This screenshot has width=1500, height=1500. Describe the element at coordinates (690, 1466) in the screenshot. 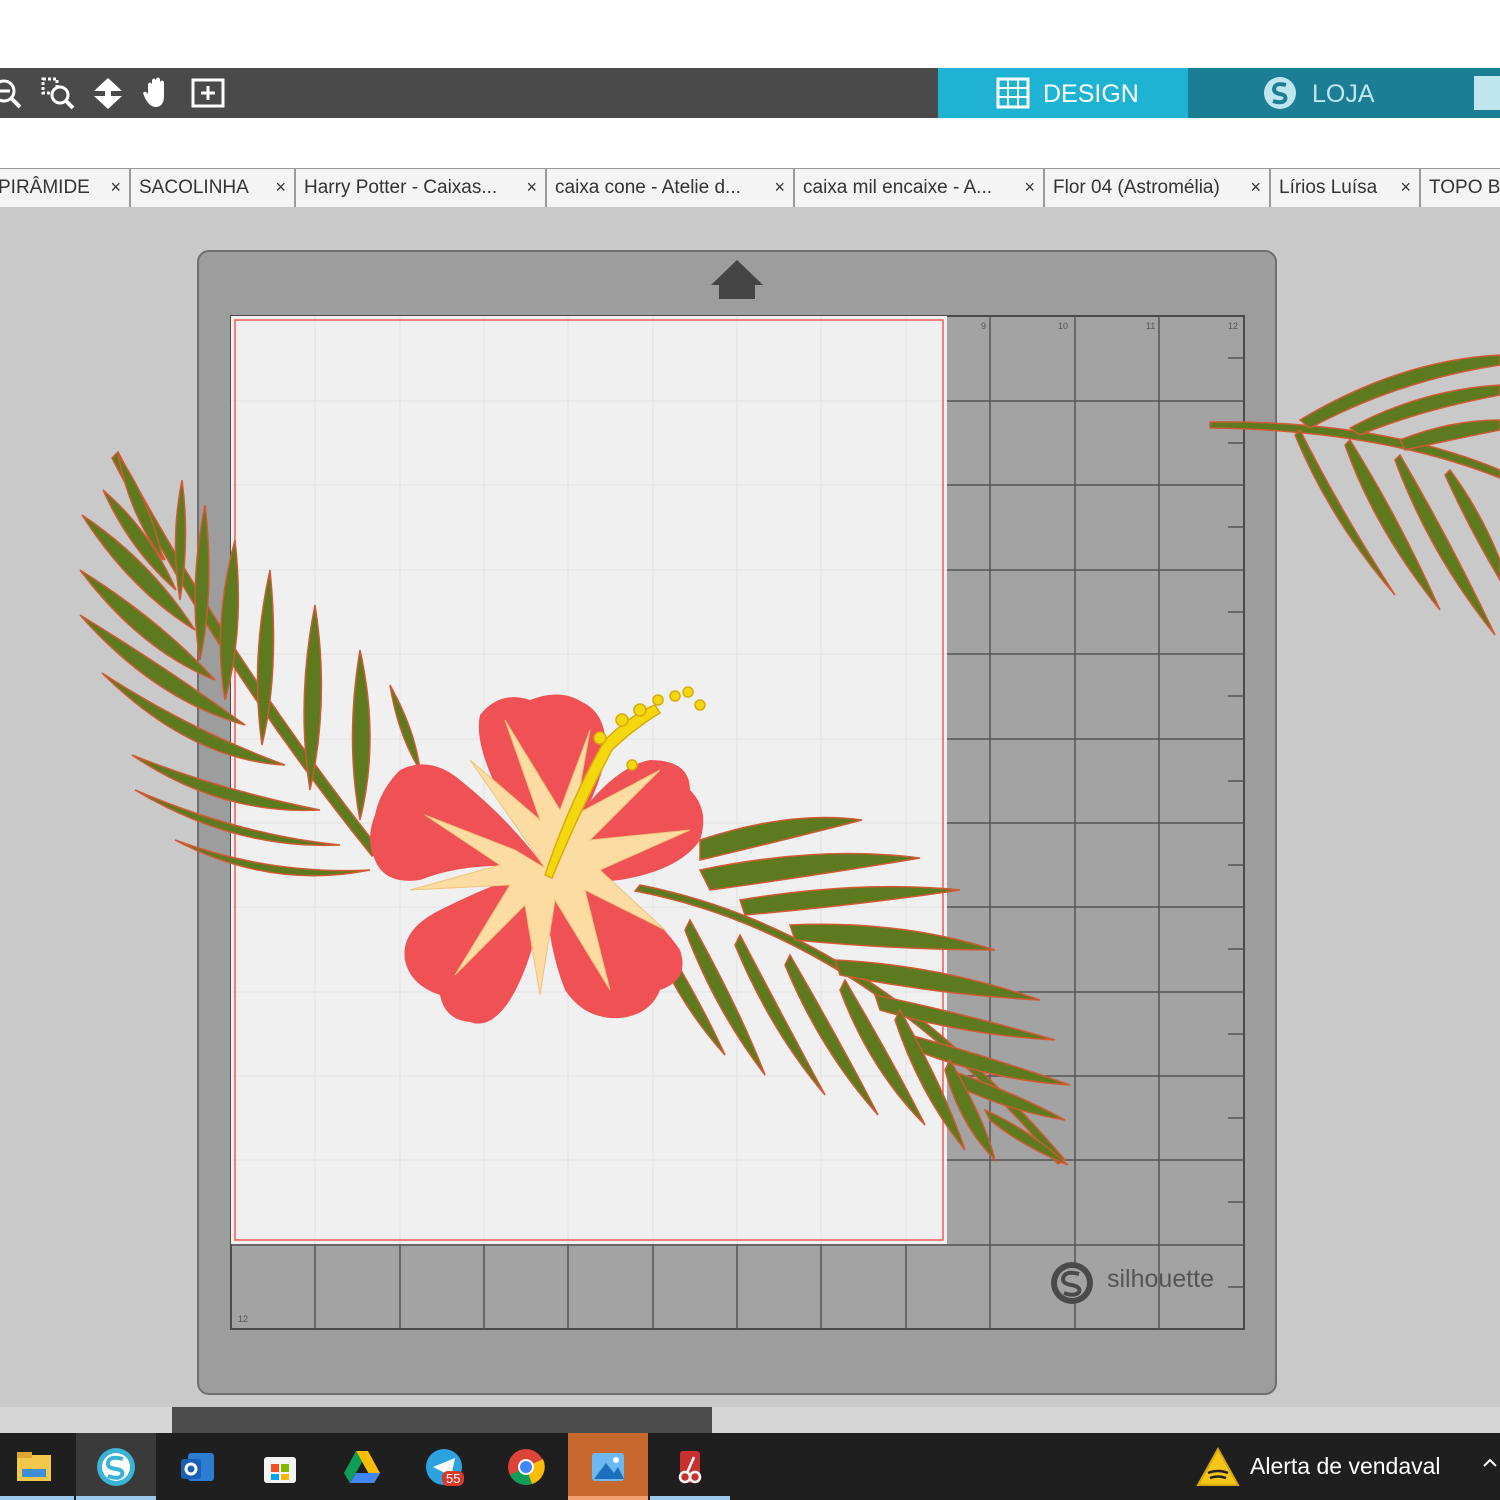

I see `snipping-tool-icon` at that location.